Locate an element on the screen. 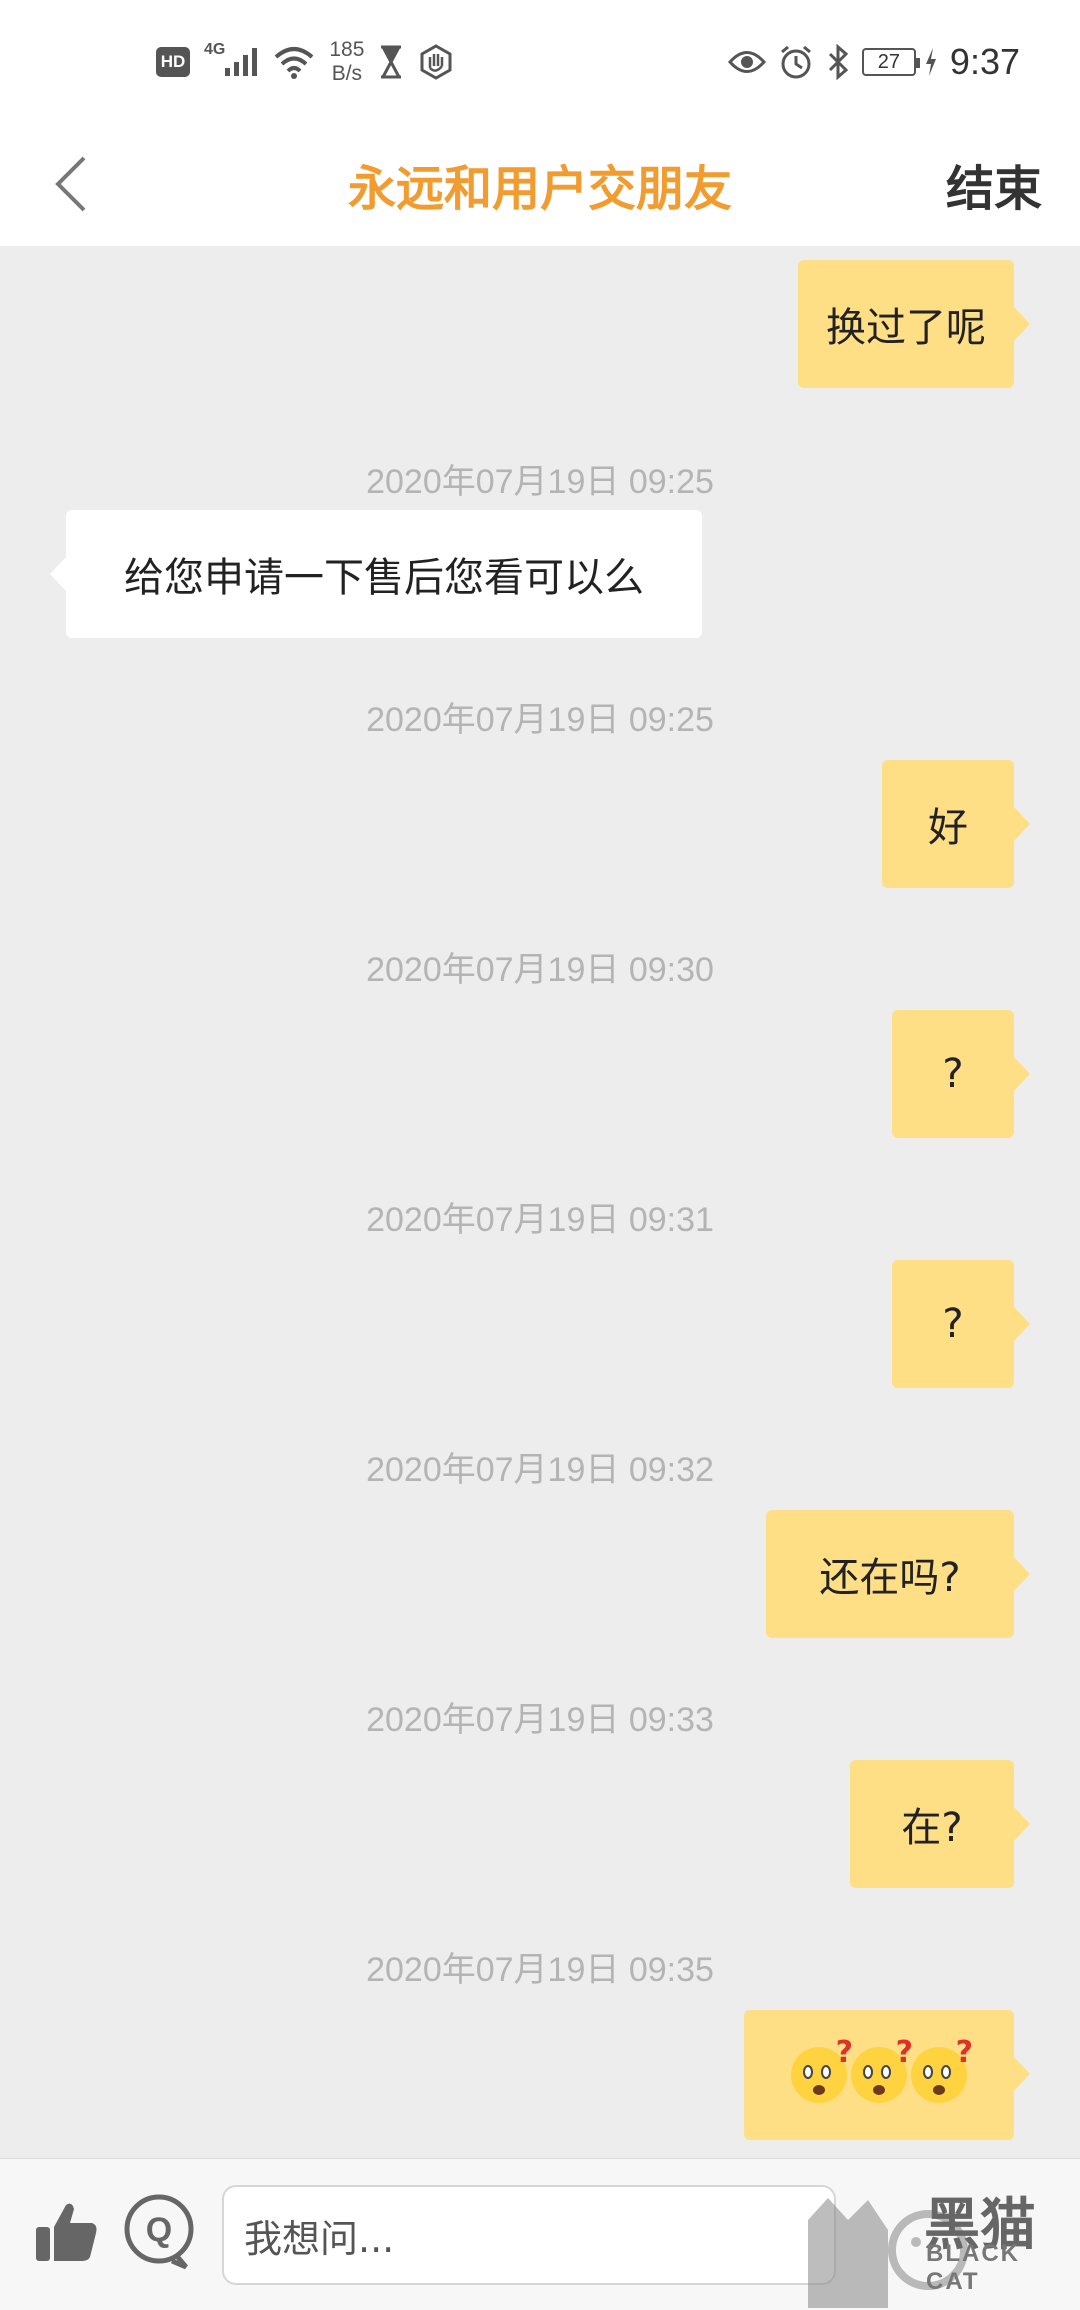 This screenshot has height=2310, width=1080. question-bubble-icon: Q is located at coordinates (159, 2232).